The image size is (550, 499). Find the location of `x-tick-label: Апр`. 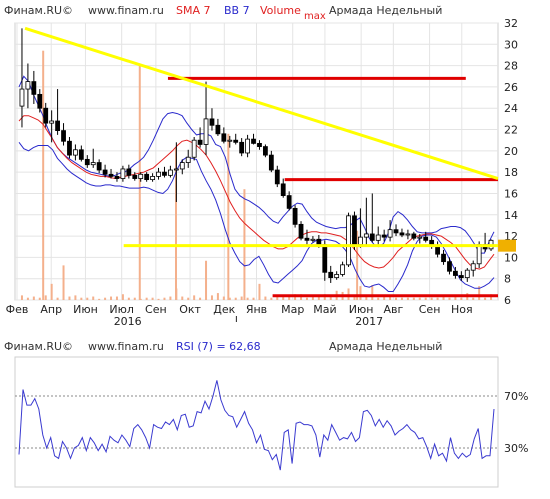

x-tick-label: Апр is located at coordinates (51, 309).